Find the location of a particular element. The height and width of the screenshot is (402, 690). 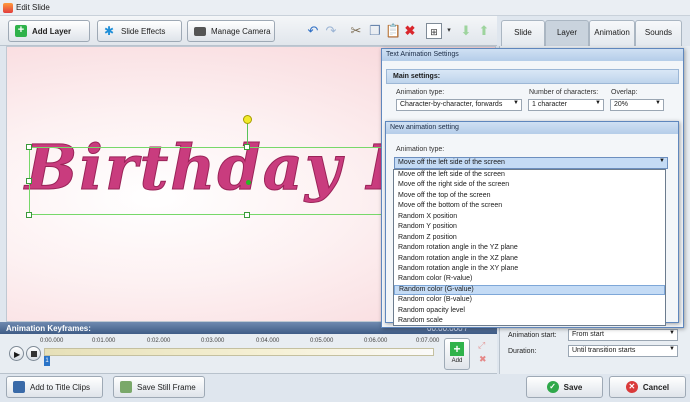

ruler-label: 0:01.000 is located at coordinates (104, 341).